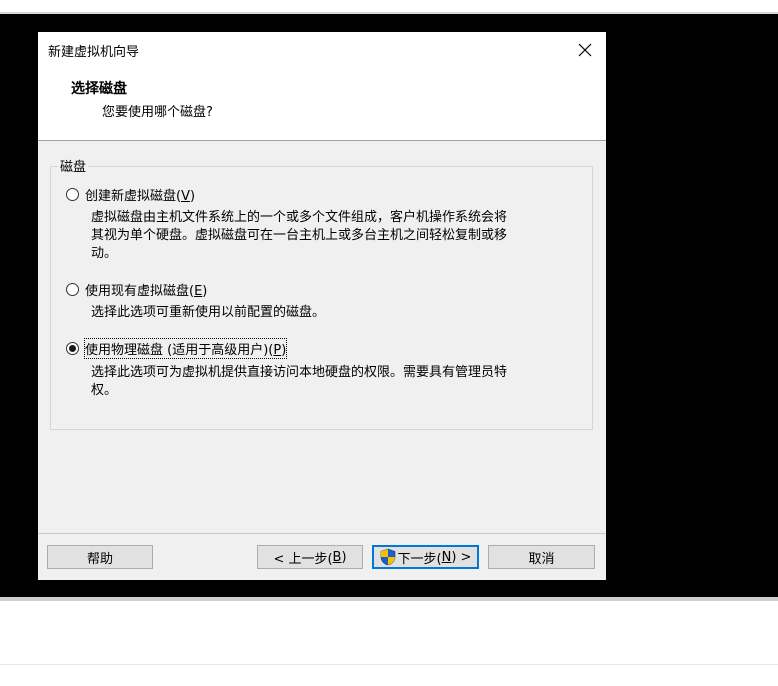 Image resolution: width=778 pixels, height=686 pixels. I want to click on radio-use-physical-disk, so click(72, 348).